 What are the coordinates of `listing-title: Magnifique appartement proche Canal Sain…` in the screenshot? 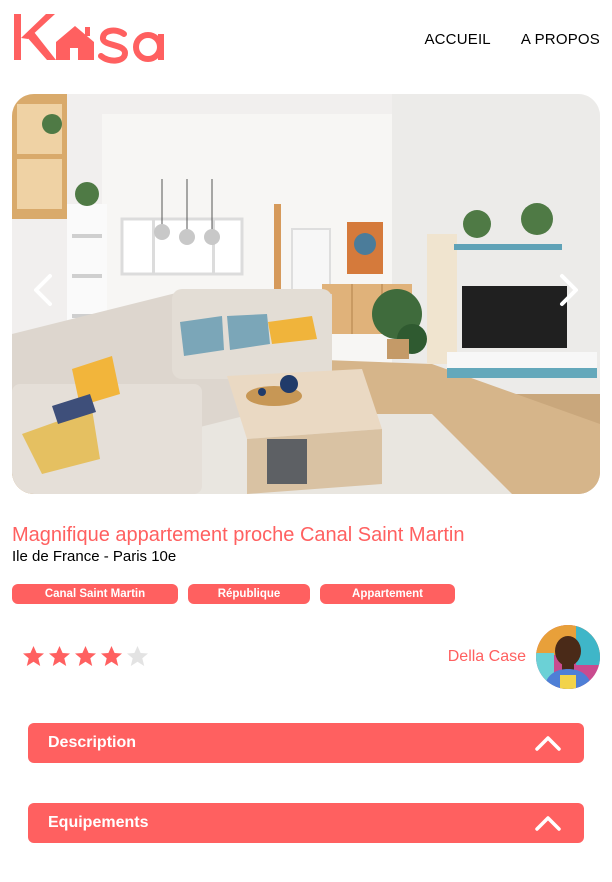 It's located at (238, 535).